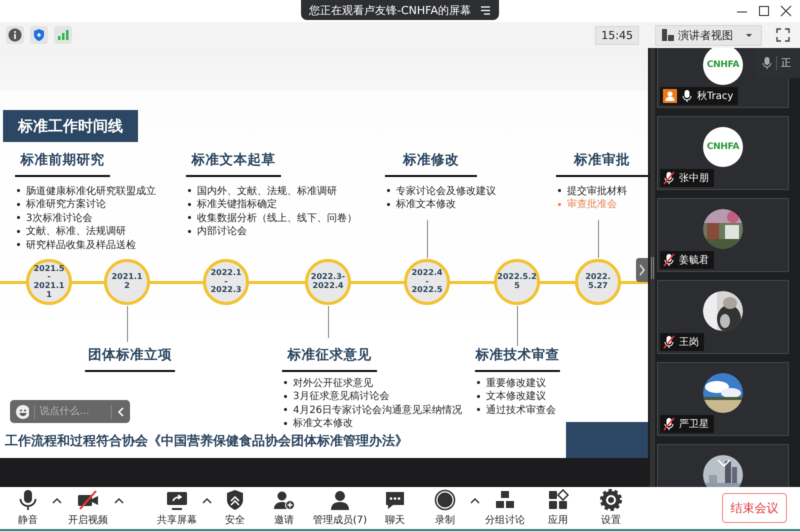  I want to click on stage-heading: 标准前期研究, so click(62, 160).